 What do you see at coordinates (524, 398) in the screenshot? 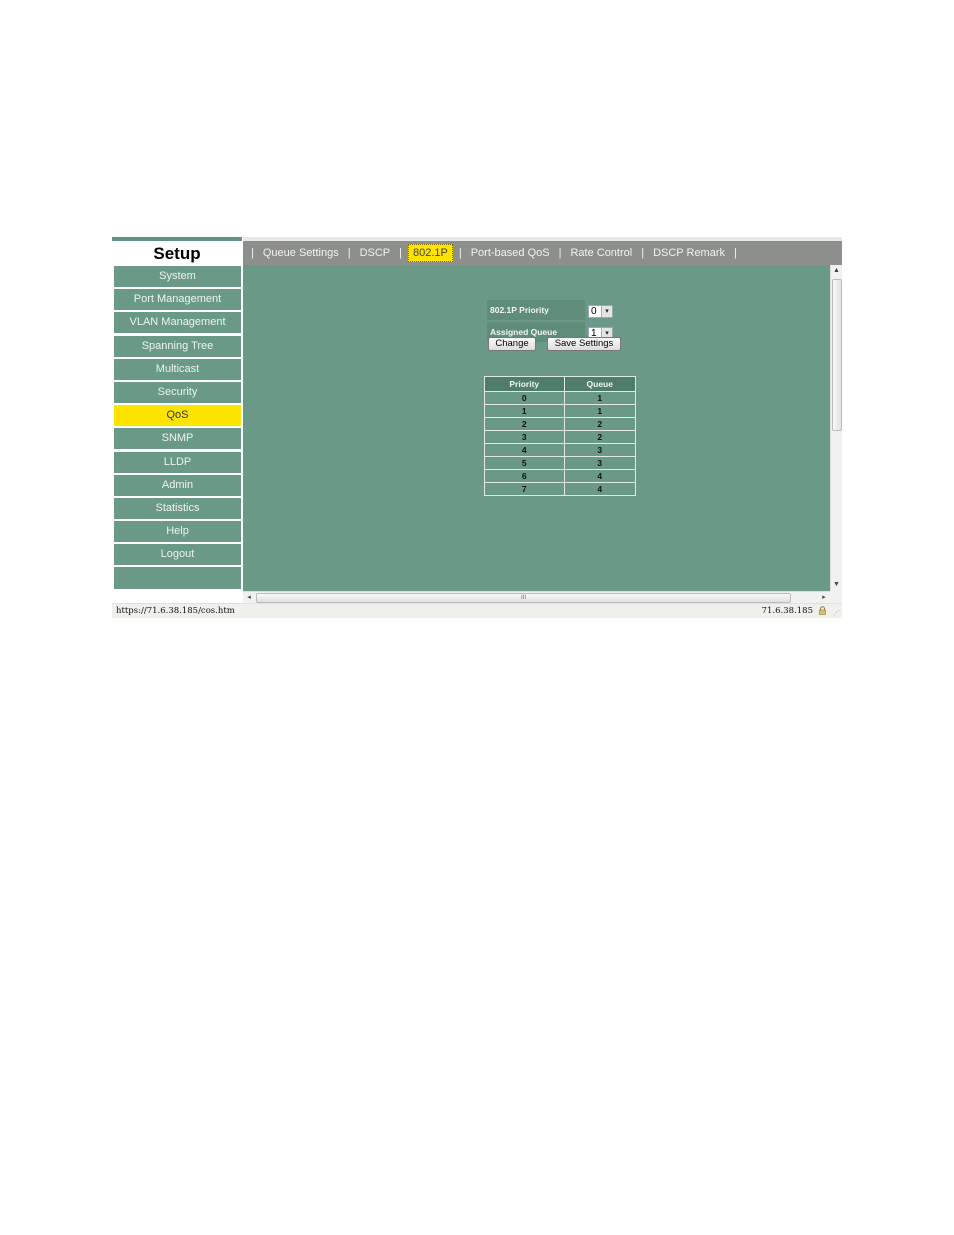
I see `priority-cell: 0` at bounding box center [524, 398].